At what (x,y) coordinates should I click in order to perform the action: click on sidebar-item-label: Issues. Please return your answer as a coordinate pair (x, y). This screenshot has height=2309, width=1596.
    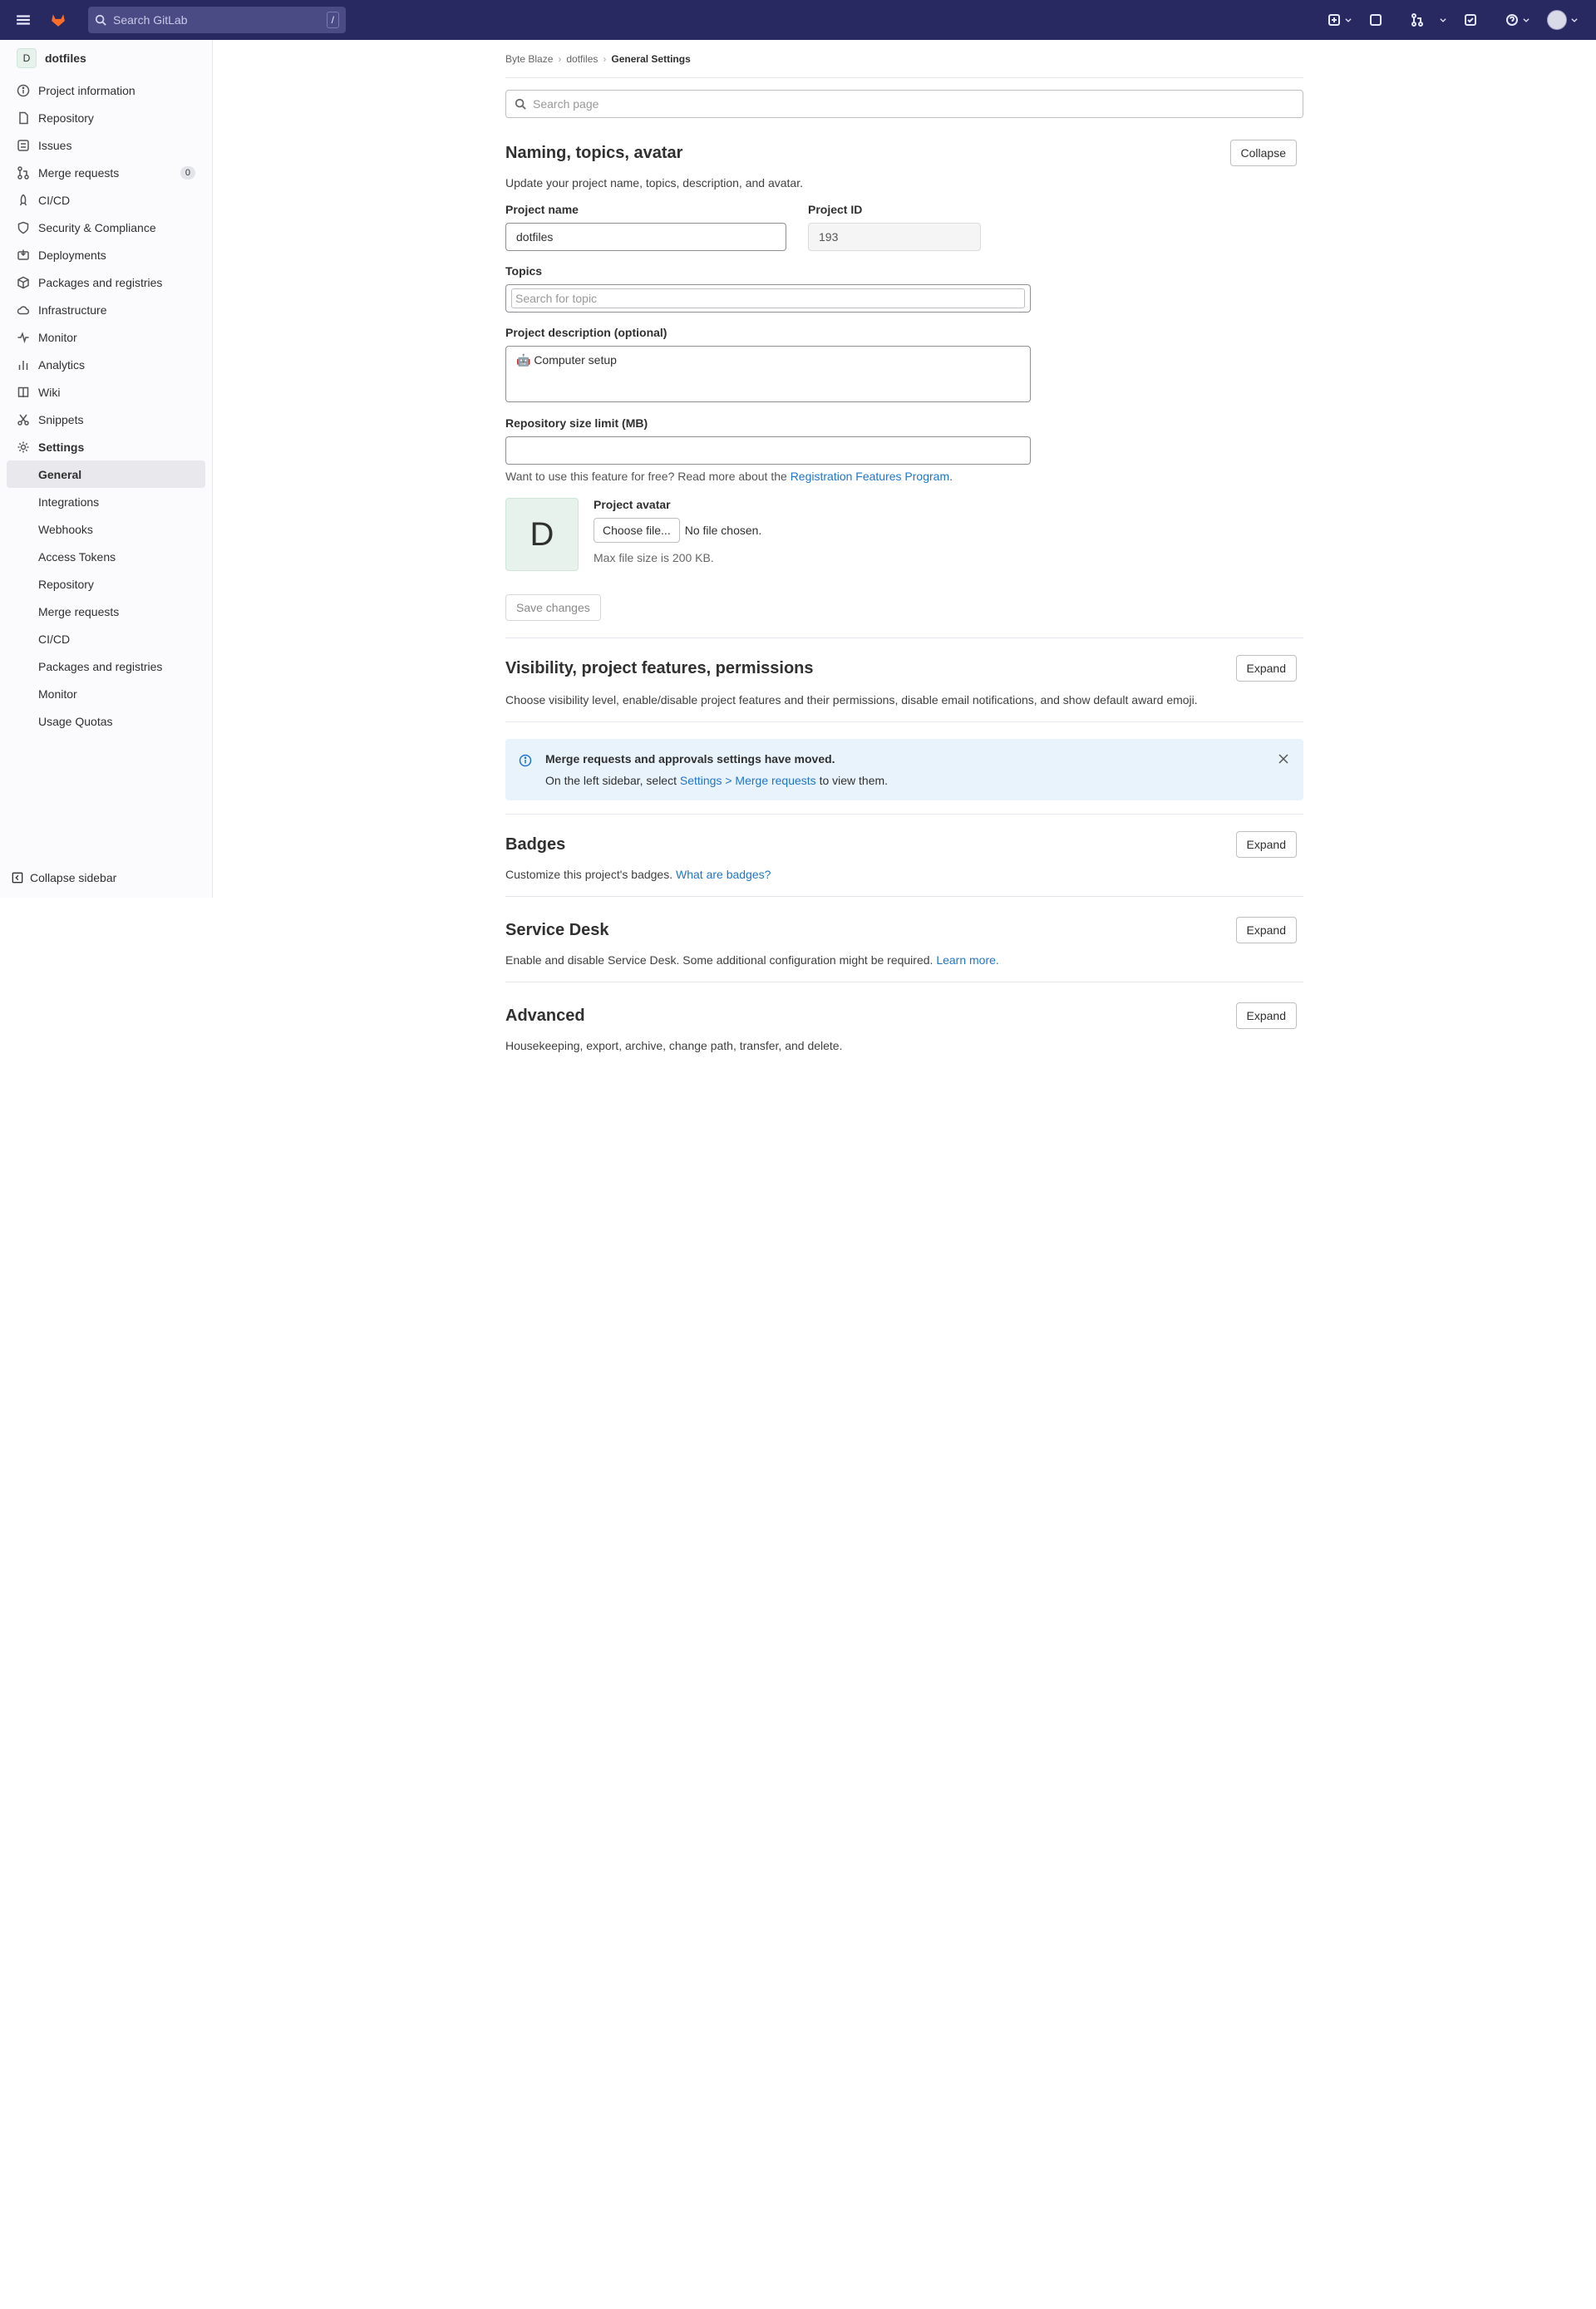
    Looking at the image, I should click on (55, 145).